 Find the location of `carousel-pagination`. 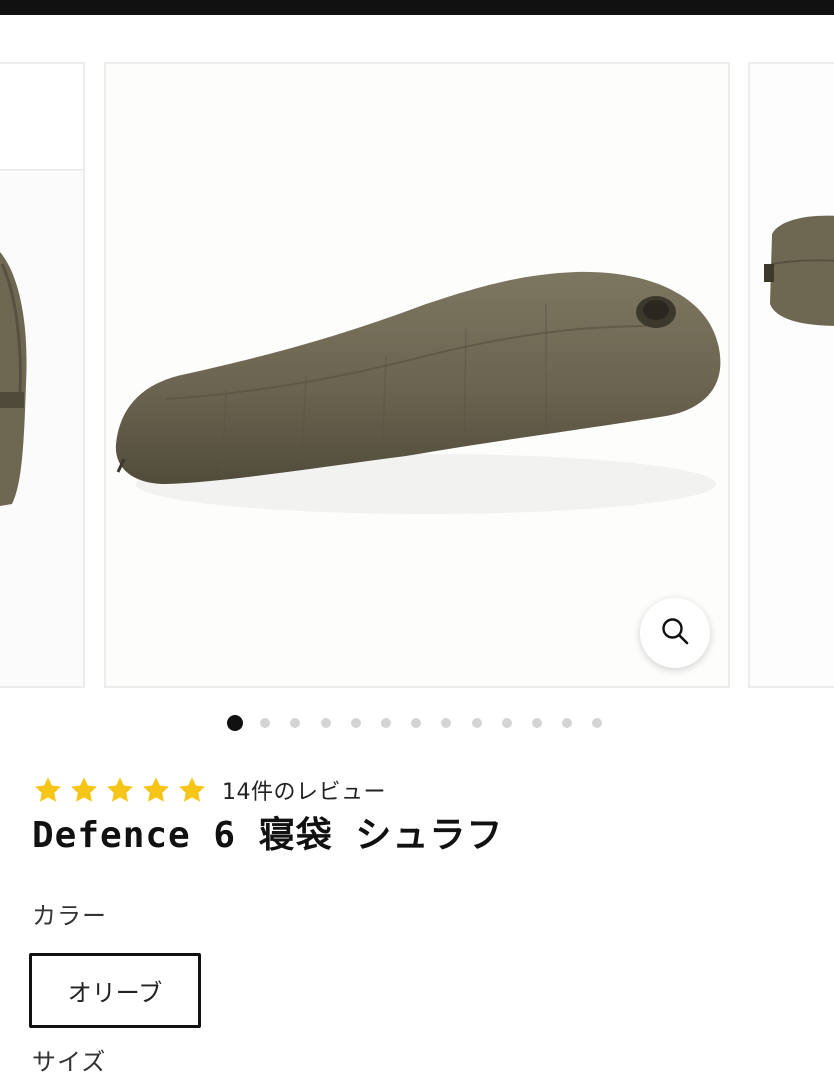

carousel-pagination is located at coordinates (417, 723).